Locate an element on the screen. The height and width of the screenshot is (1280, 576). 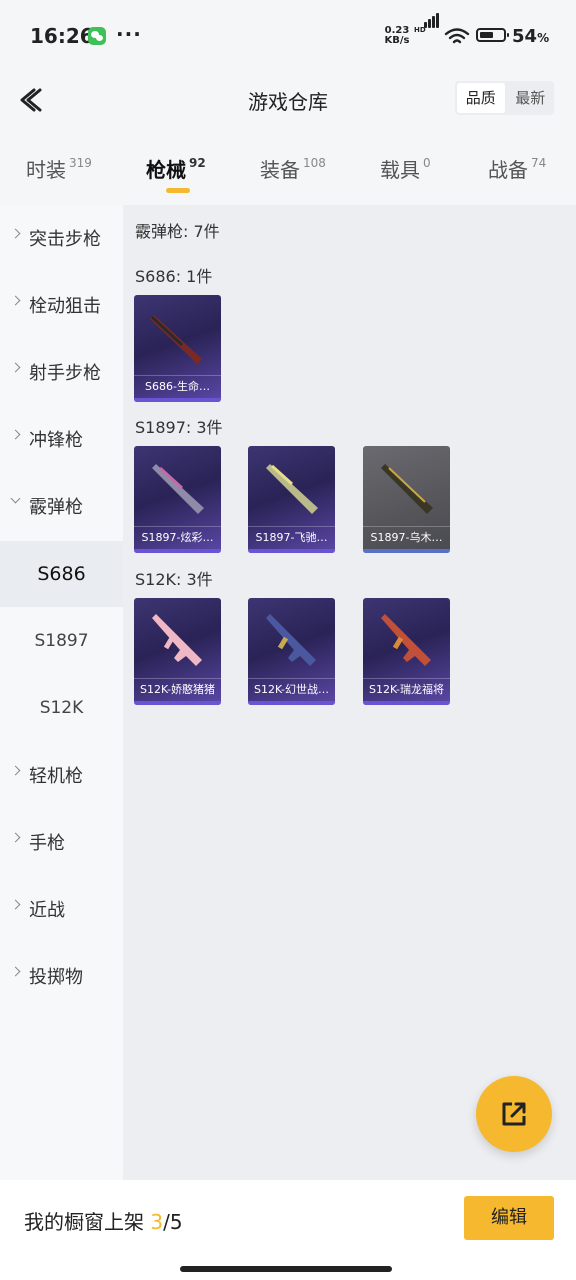
share-icon is located at coordinates (514, 1114).